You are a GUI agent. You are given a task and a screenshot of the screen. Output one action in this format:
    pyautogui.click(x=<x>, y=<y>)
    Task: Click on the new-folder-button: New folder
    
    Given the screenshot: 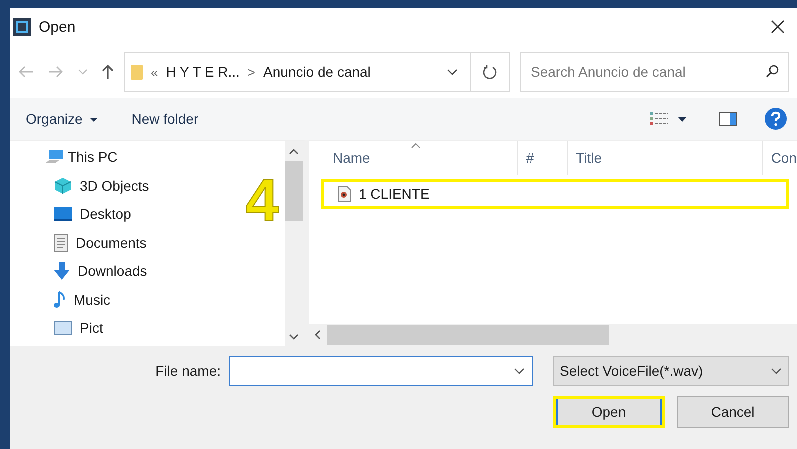 What is the action you would take?
    pyautogui.click(x=165, y=119)
    